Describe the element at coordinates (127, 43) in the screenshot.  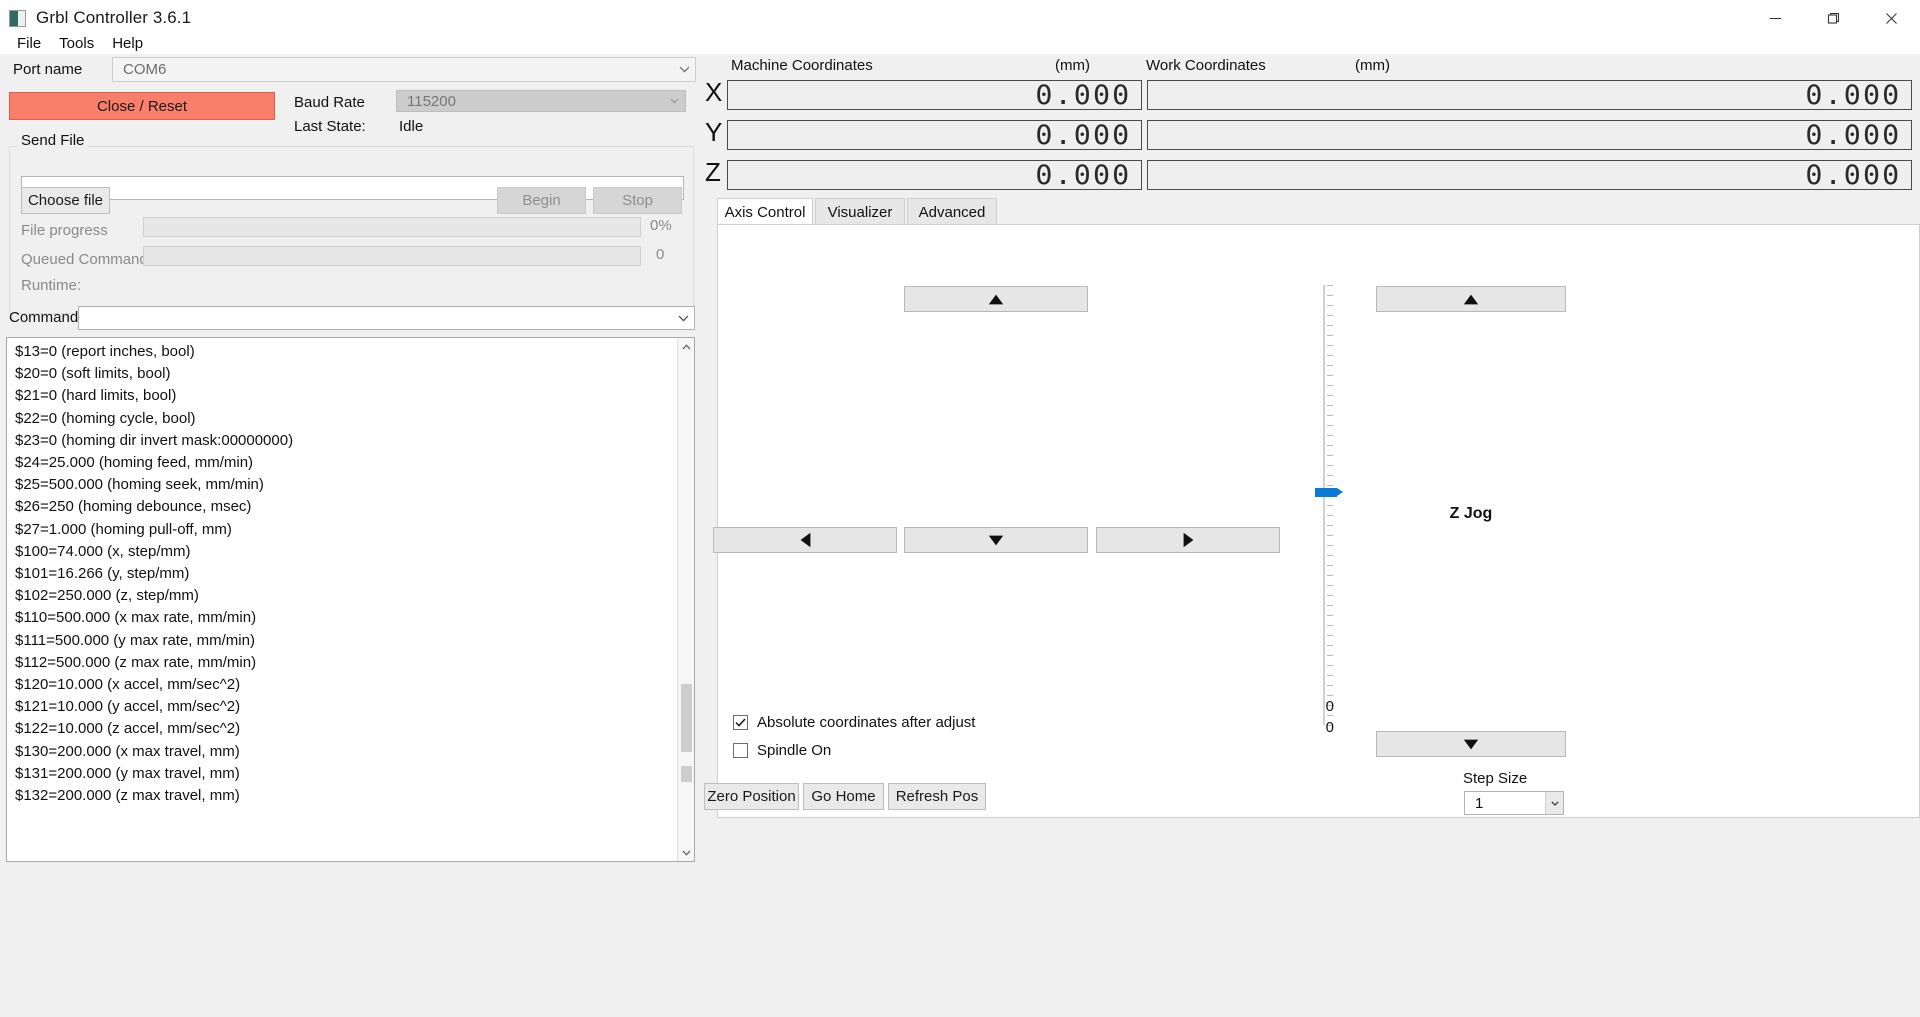
I see `menu-item-help: Help` at that location.